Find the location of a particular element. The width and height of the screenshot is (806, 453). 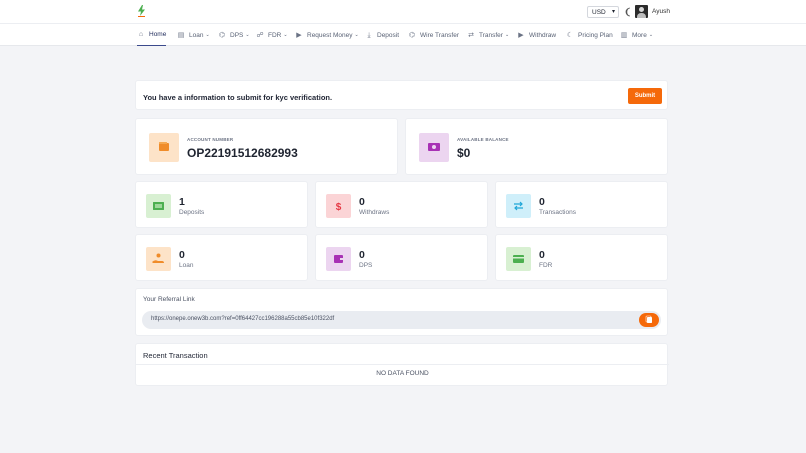

kyc-submit-button: Submit is located at coordinates (645, 96).